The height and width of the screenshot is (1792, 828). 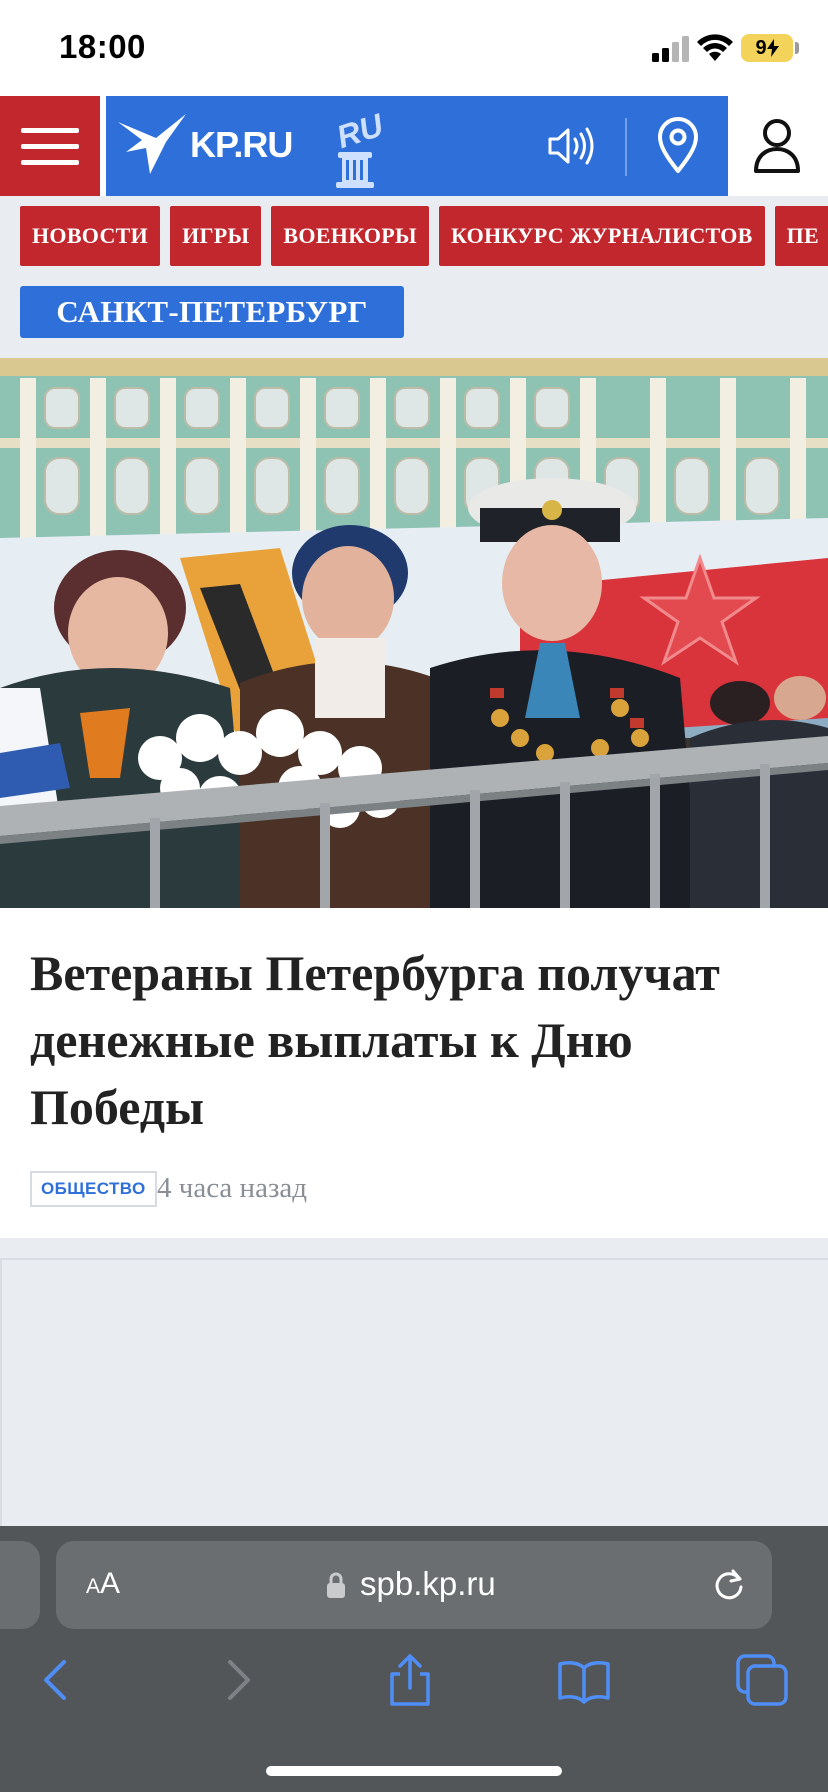 I want to click on ad-placeholder, so click(x=414, y=1392).